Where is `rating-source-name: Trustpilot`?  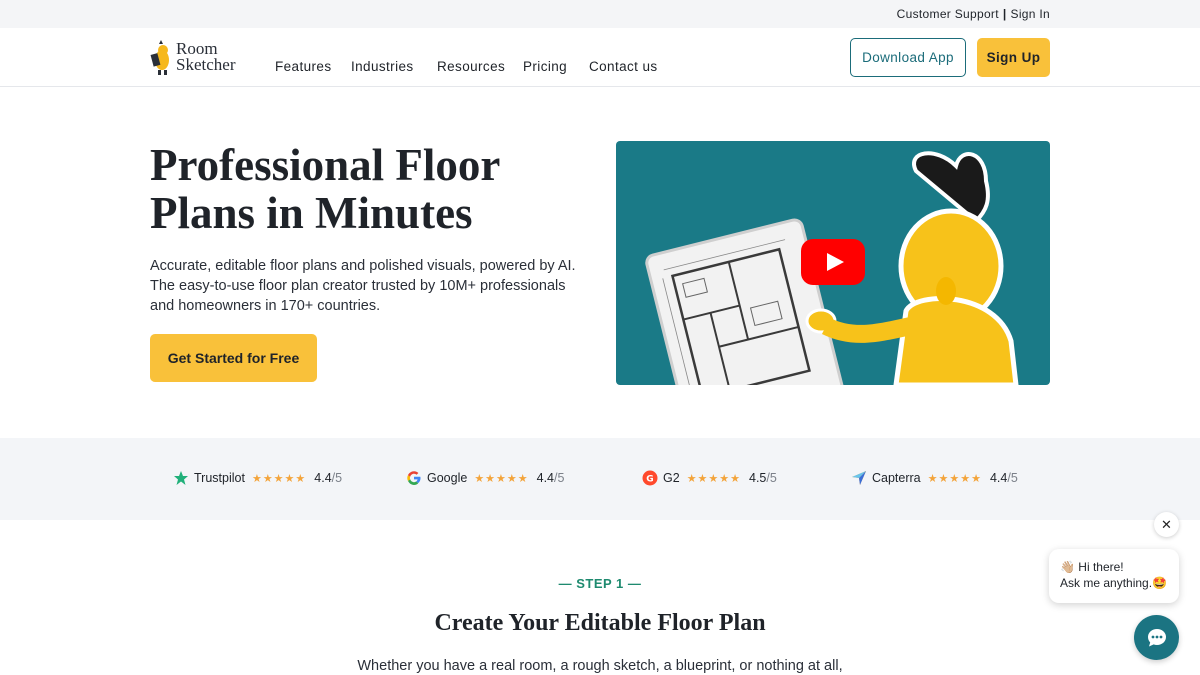 rating-source-name: Trustpilot is located at coordinates (219, 478).